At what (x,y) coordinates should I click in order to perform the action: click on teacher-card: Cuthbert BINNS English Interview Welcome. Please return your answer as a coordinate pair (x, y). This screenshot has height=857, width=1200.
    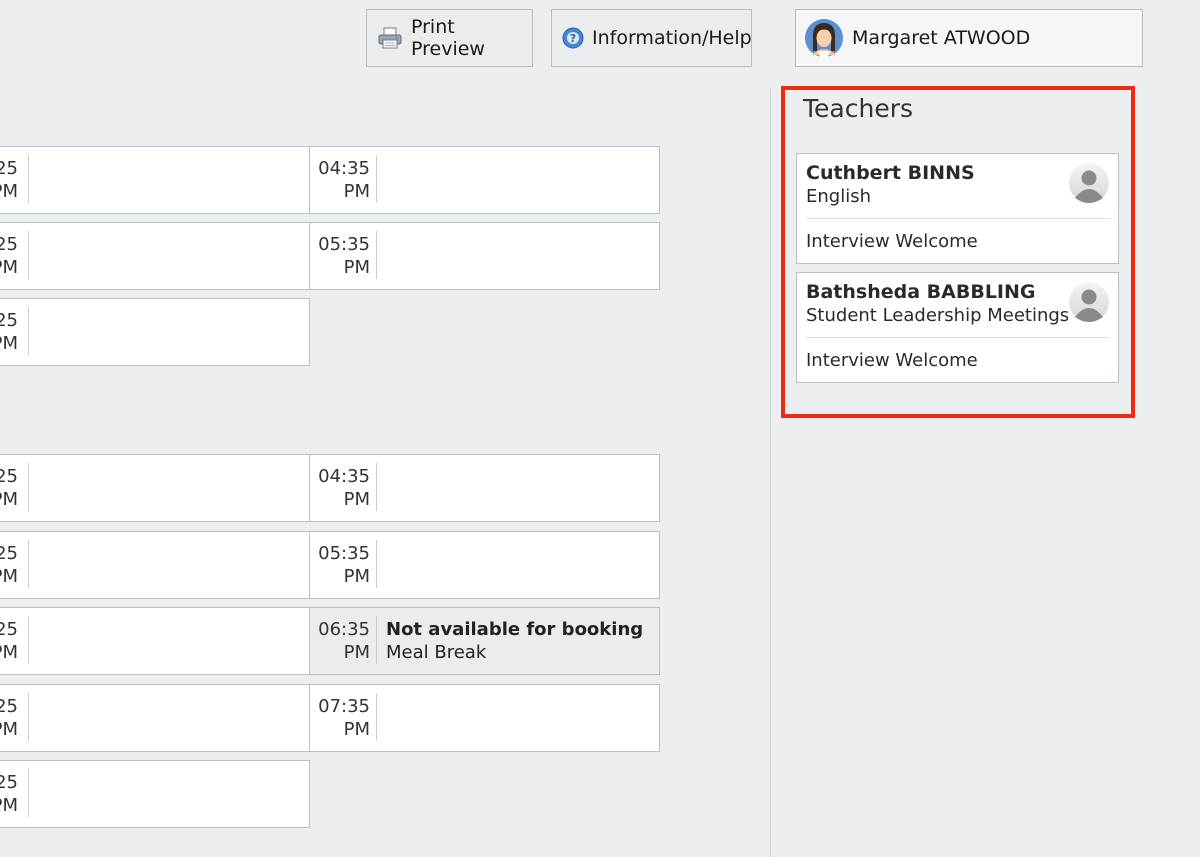
    Looking at the image, I should click on (957, 208).